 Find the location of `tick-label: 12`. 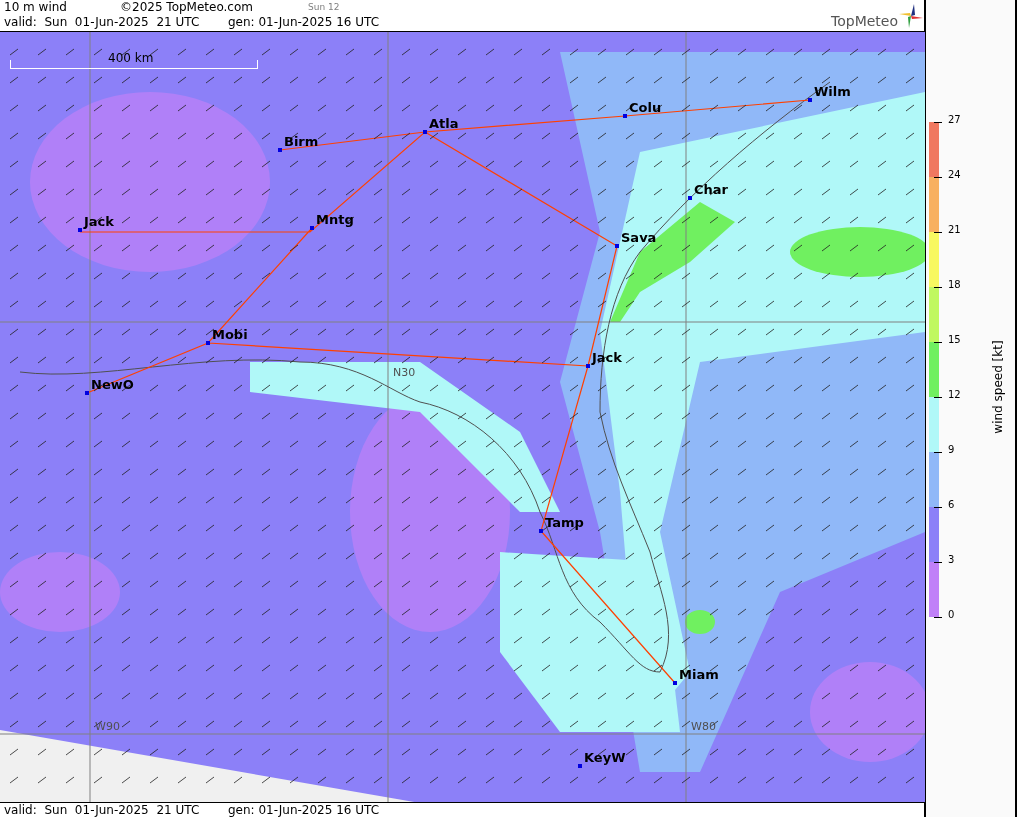

tick-label: 12 is located at coordinates (954, 394).